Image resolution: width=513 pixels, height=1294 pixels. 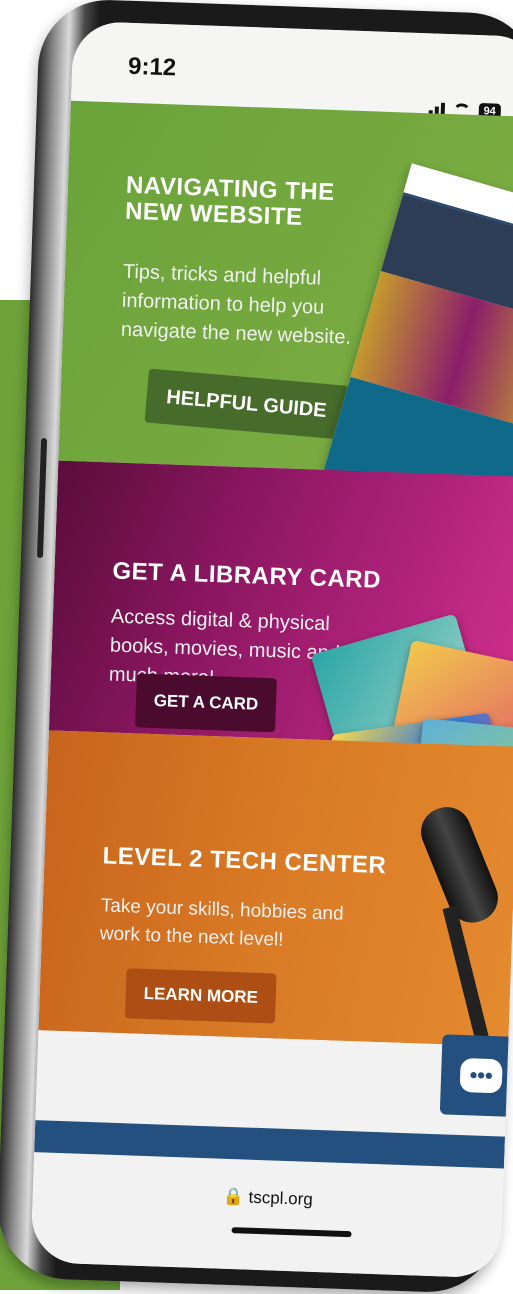 What do you see at coordinates (233, 1196) in the screenshot?
I see `lock-icon: 🔒` at bounding box center [233, 1196].